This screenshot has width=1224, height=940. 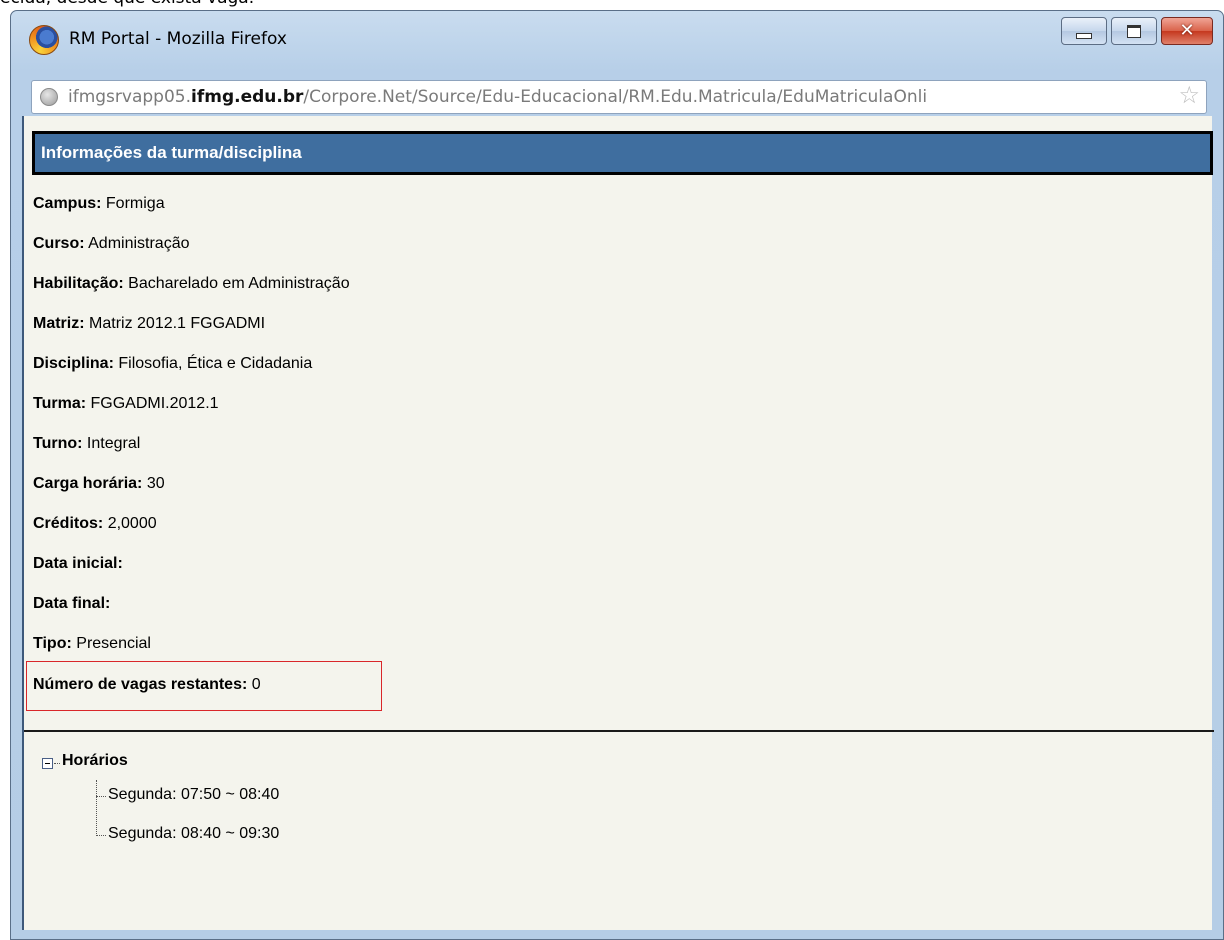 What do you see at coordinates (95, 760) in the screenshot?
I see `tree-root-horarios: Horários` at bounding box center [95, 760].